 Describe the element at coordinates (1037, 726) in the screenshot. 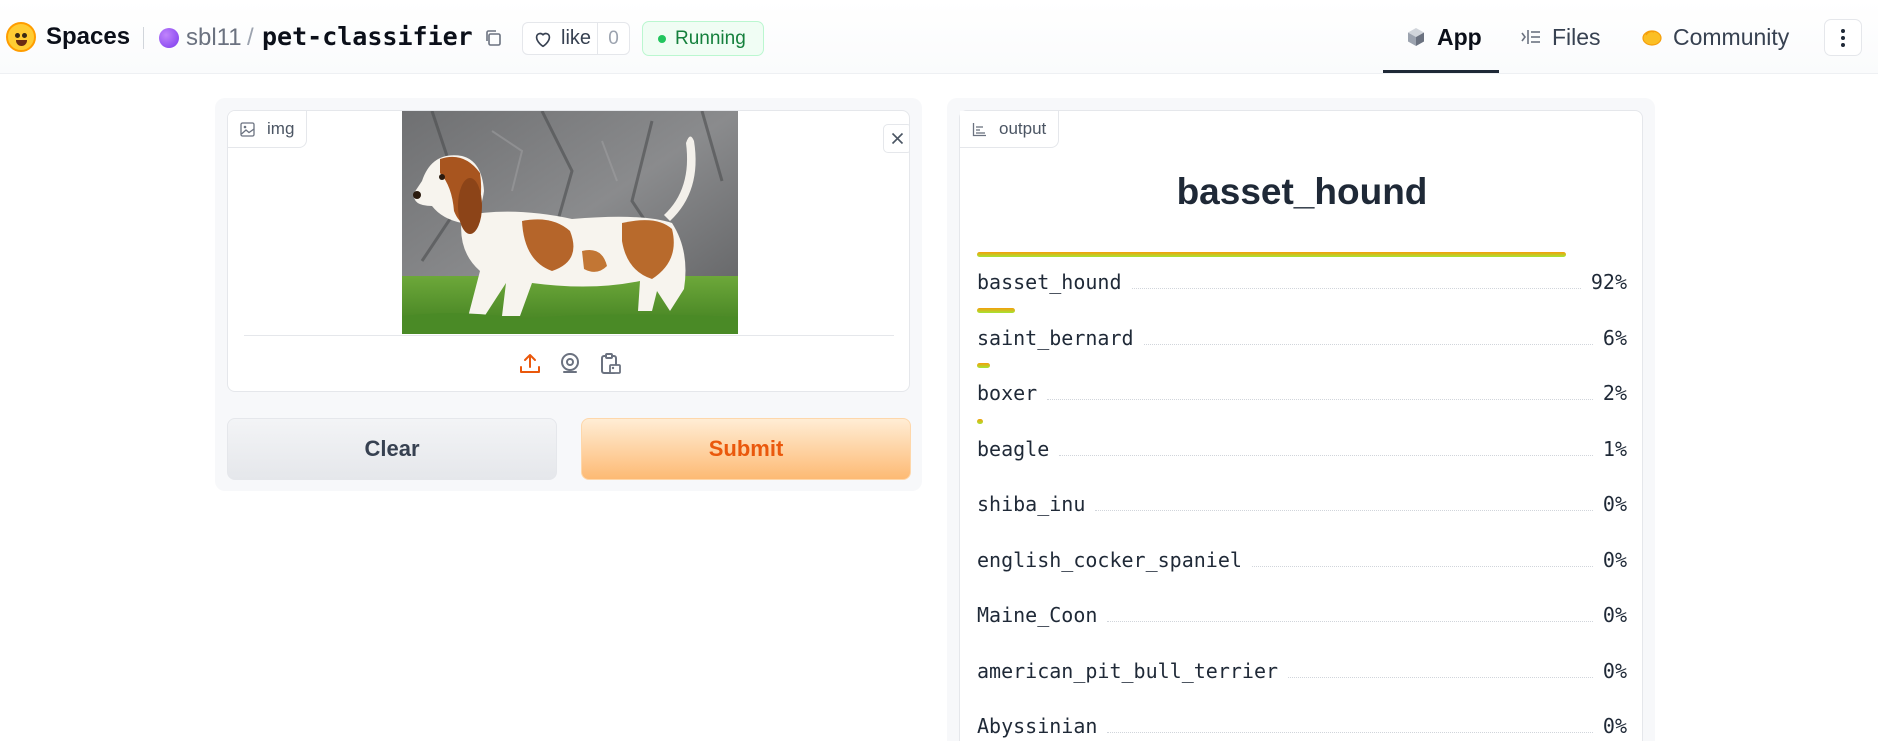

I see `confidence-label: Abyssinian` at that location.